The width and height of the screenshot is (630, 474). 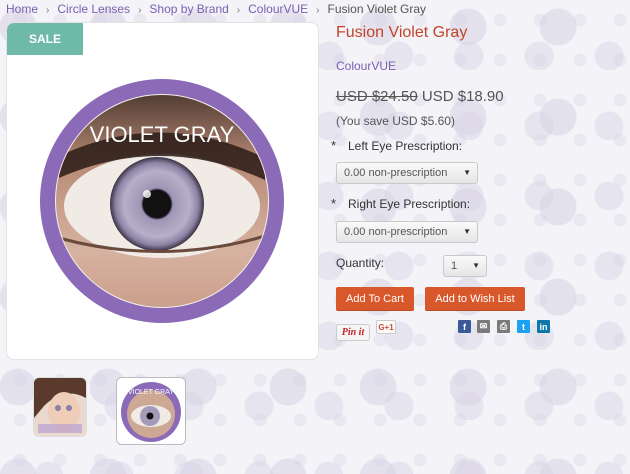 I want to click on thumbnail-lens-label: VIOLET GRAY, so click(x=151, y=392).